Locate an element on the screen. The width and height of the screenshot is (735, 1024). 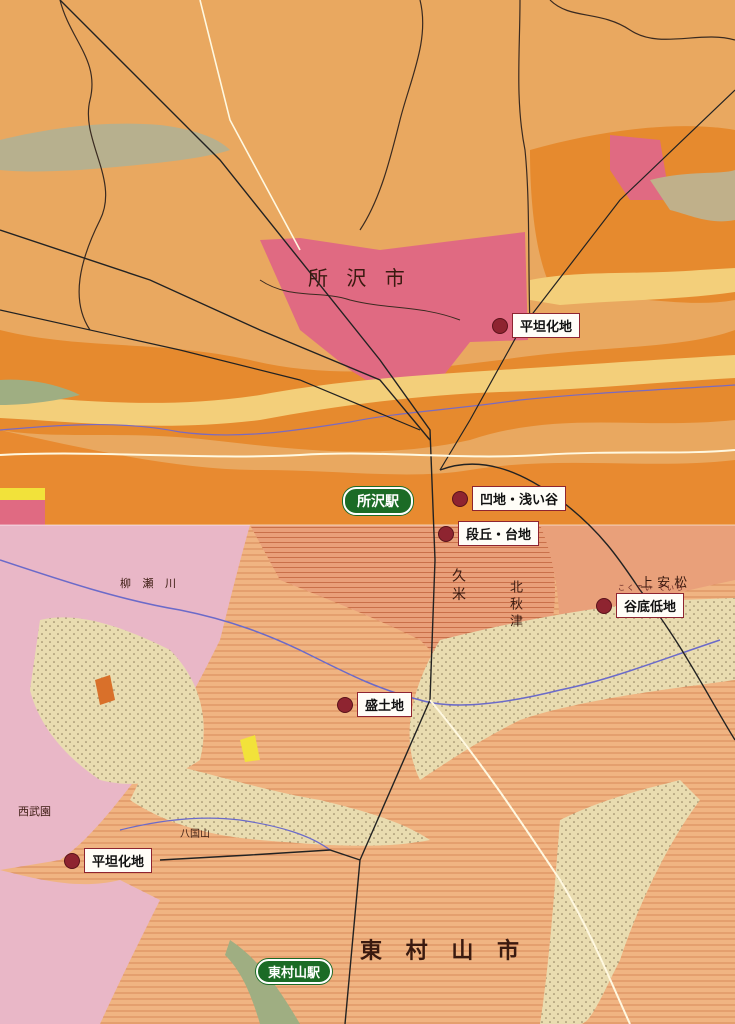
place-name-kitaakitsu: 北 秋 津 is located at coordinates (514, 604).